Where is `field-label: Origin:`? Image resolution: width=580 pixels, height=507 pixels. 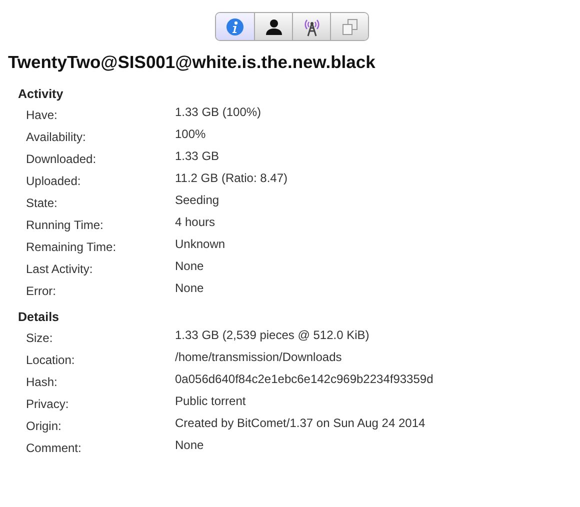
field-label: Origin: is located at coordinates (44, 426).